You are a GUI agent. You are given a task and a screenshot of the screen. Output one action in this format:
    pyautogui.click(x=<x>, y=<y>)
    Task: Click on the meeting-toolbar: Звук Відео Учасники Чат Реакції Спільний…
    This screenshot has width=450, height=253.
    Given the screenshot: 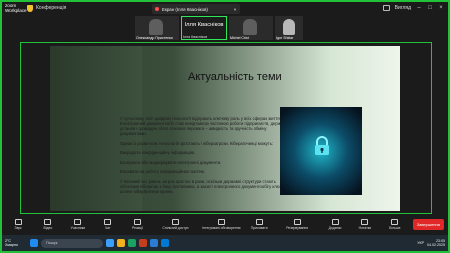 What is the action you would take?
    pyautogui.click(x=225, y=224)
    